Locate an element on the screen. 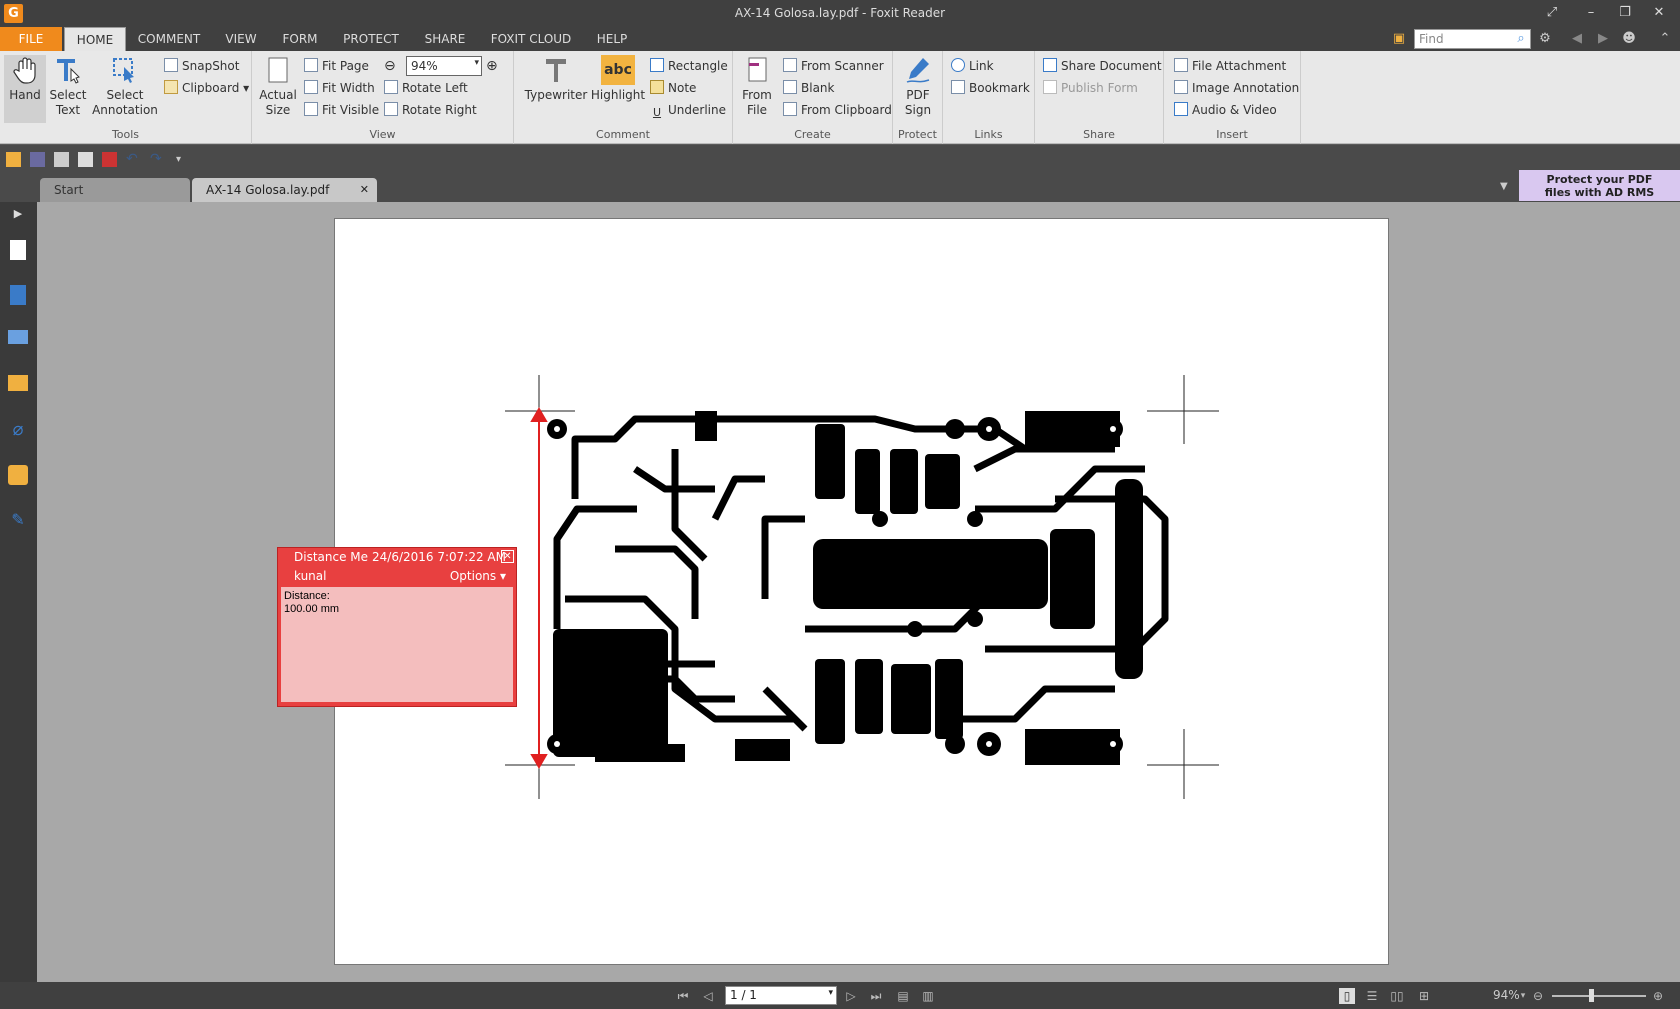  tab-protect: PROTECT is located at coordinates (371, 39).